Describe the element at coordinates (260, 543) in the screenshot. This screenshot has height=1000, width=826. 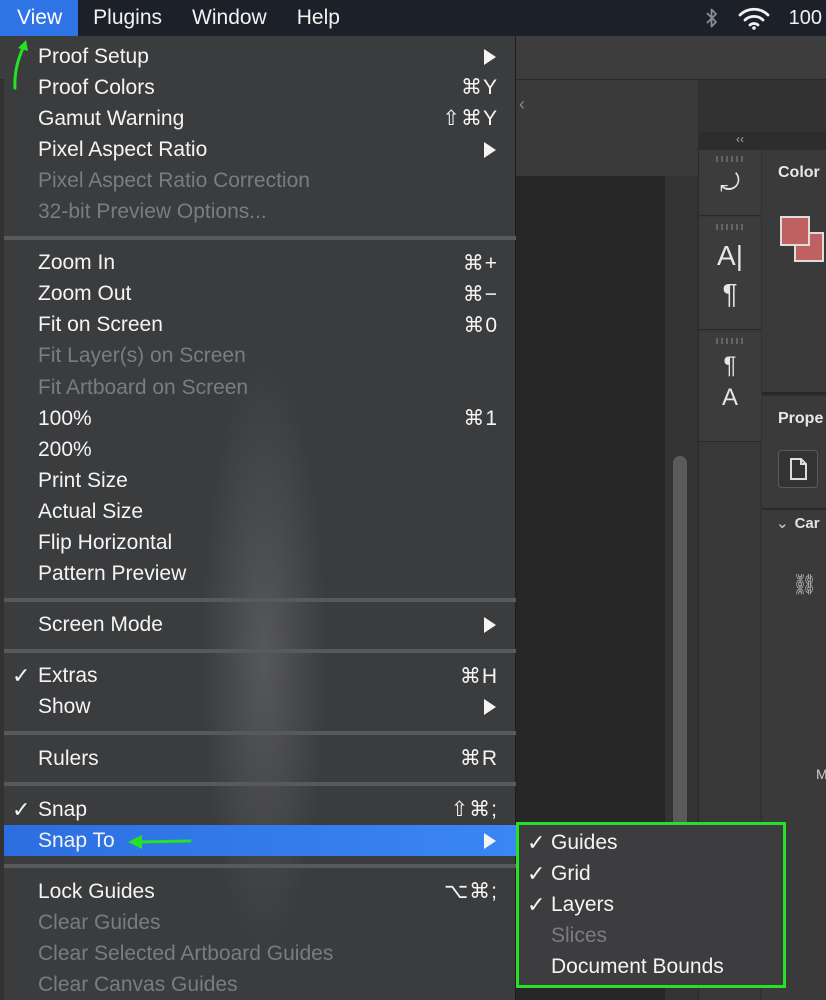
I see `menu-item-flip-horizontal: Flip Horizontal` at that location.